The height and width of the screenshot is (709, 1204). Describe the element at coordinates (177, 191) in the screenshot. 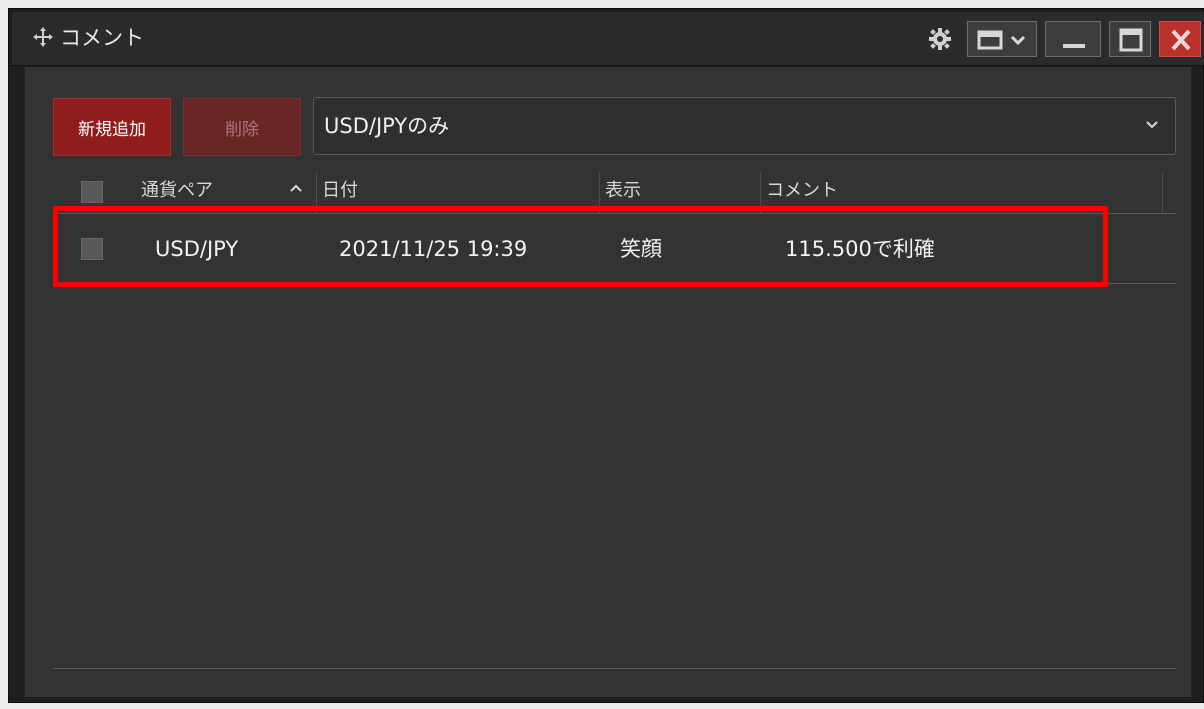

I see `column-header-pair: 通貨ペア` at that location.